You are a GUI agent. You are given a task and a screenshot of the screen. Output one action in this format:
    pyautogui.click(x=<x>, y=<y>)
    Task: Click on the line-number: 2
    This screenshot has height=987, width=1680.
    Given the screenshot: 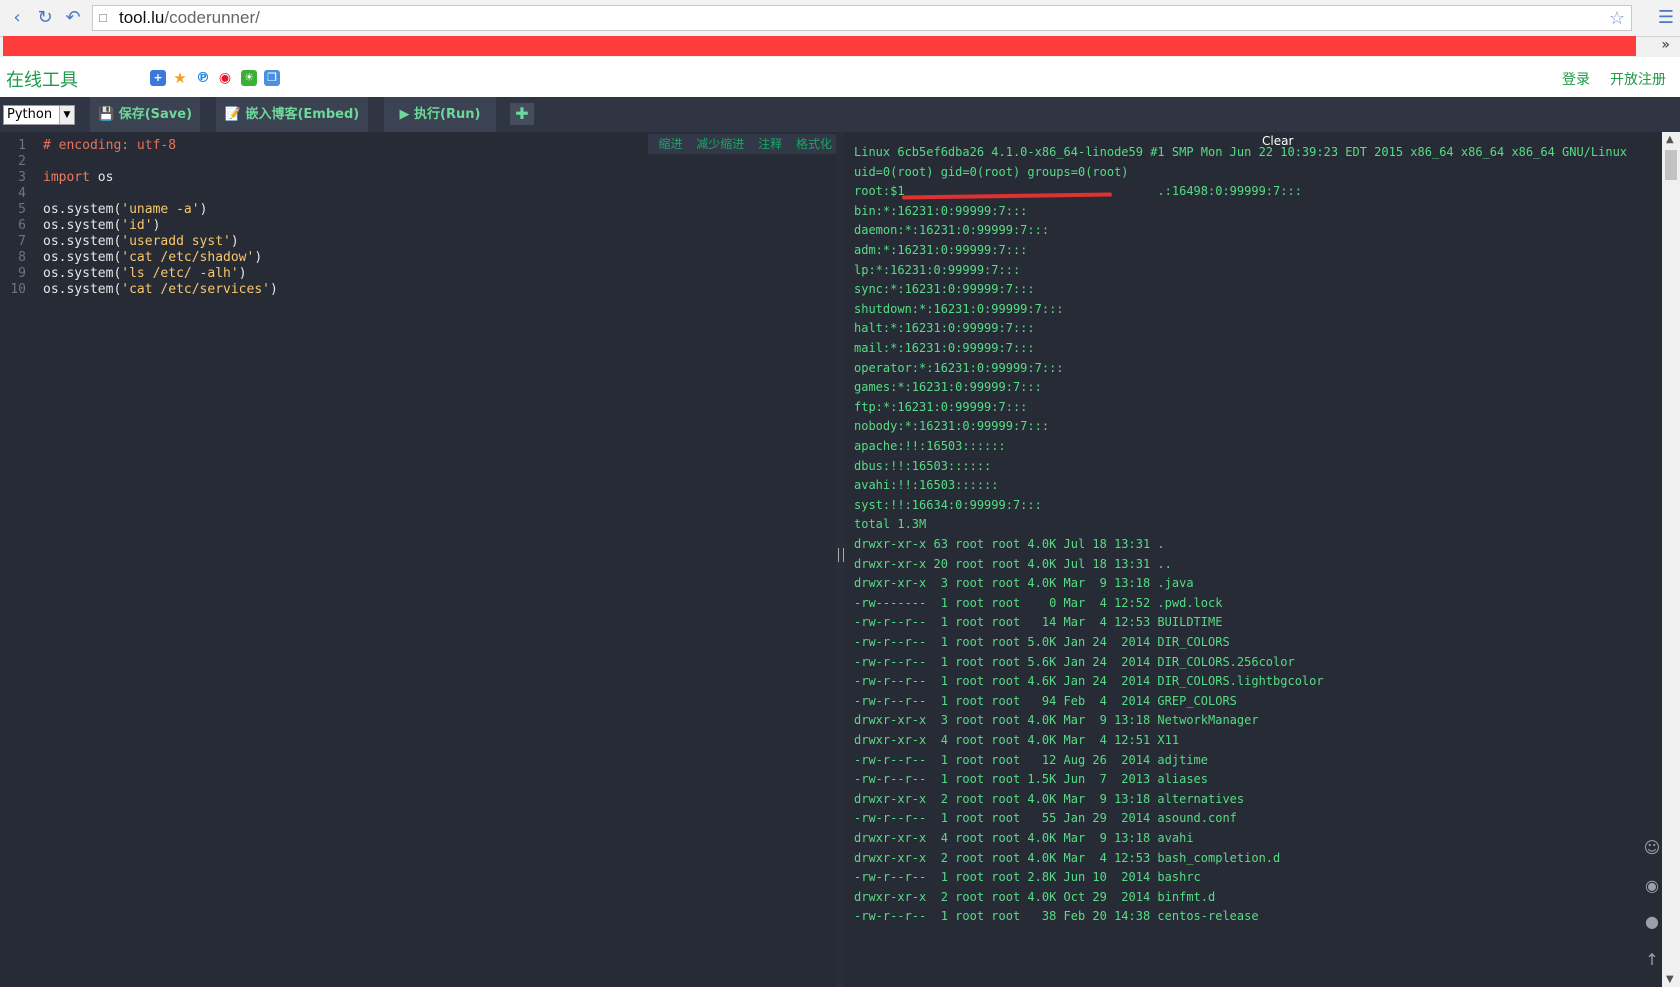 What is the action you would take?
    pyautogui.click(x=22, y=161)
    